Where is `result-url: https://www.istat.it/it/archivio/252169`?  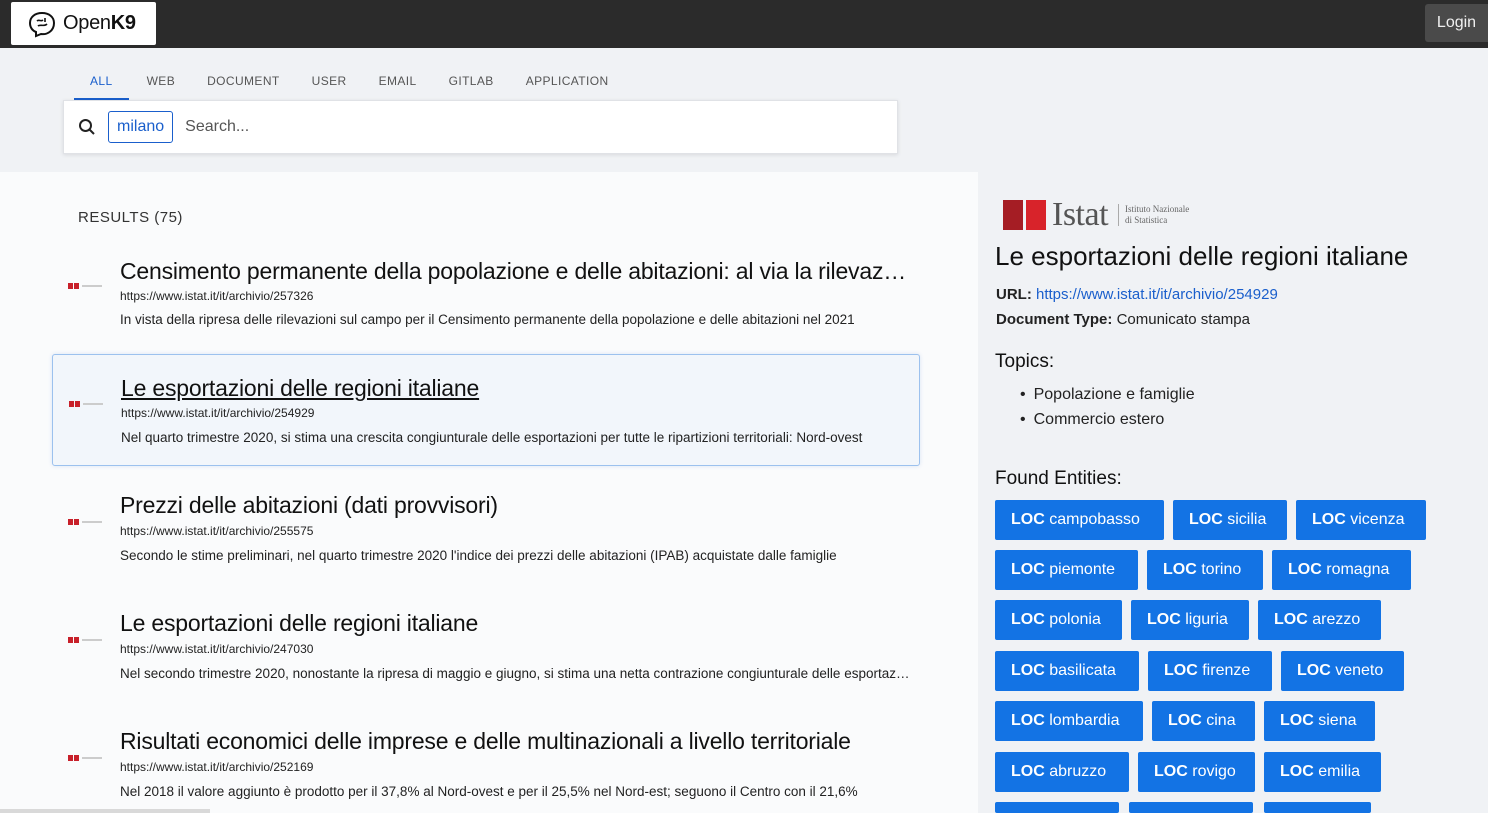 result-url: https://www.istat.it/it/archivio/252169 is located at coordinates (217, 767).